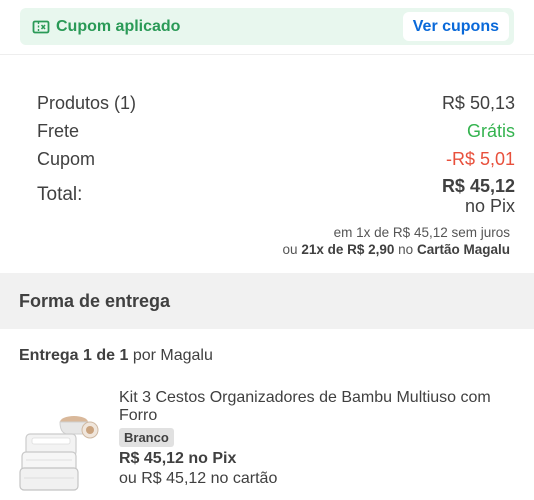  I want to click on shipment-seller: por Magalu, so click(172, 355).